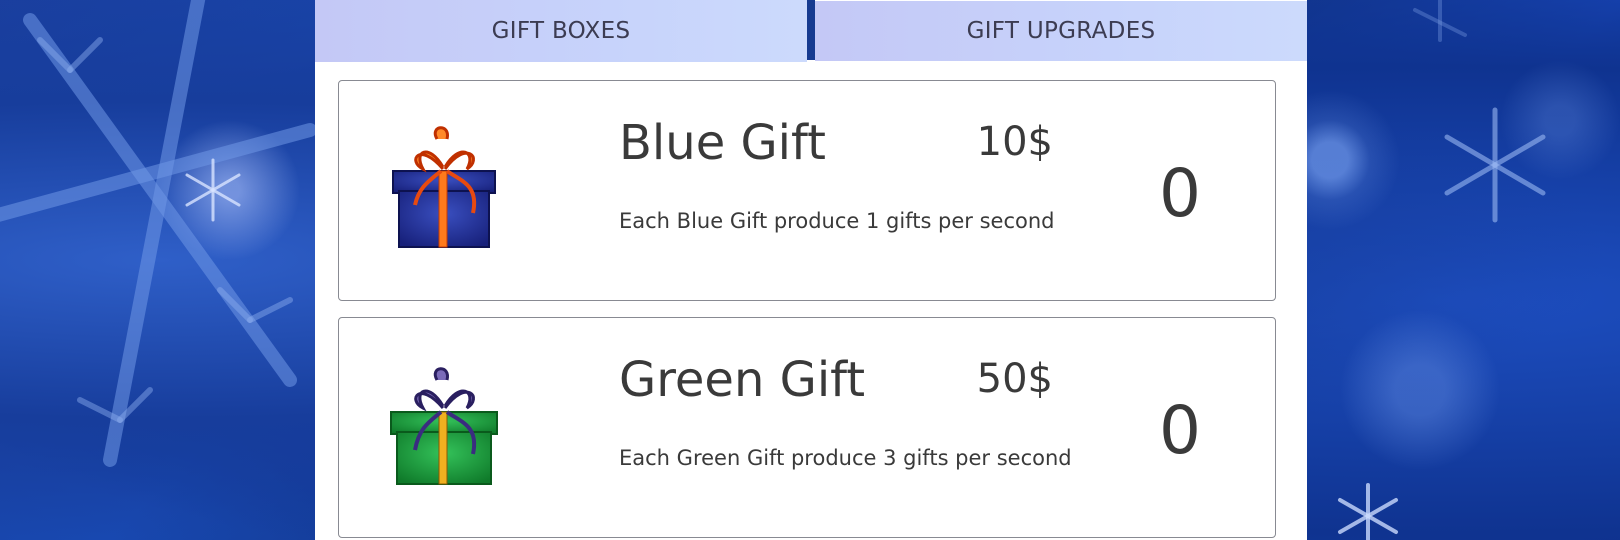 The width and height of the screenshot is (1620, 540). What do you see at coordinates (722, 143) in the screenshot?
I see `gift-name: Blue Gift` at bounding box center [722, 143].